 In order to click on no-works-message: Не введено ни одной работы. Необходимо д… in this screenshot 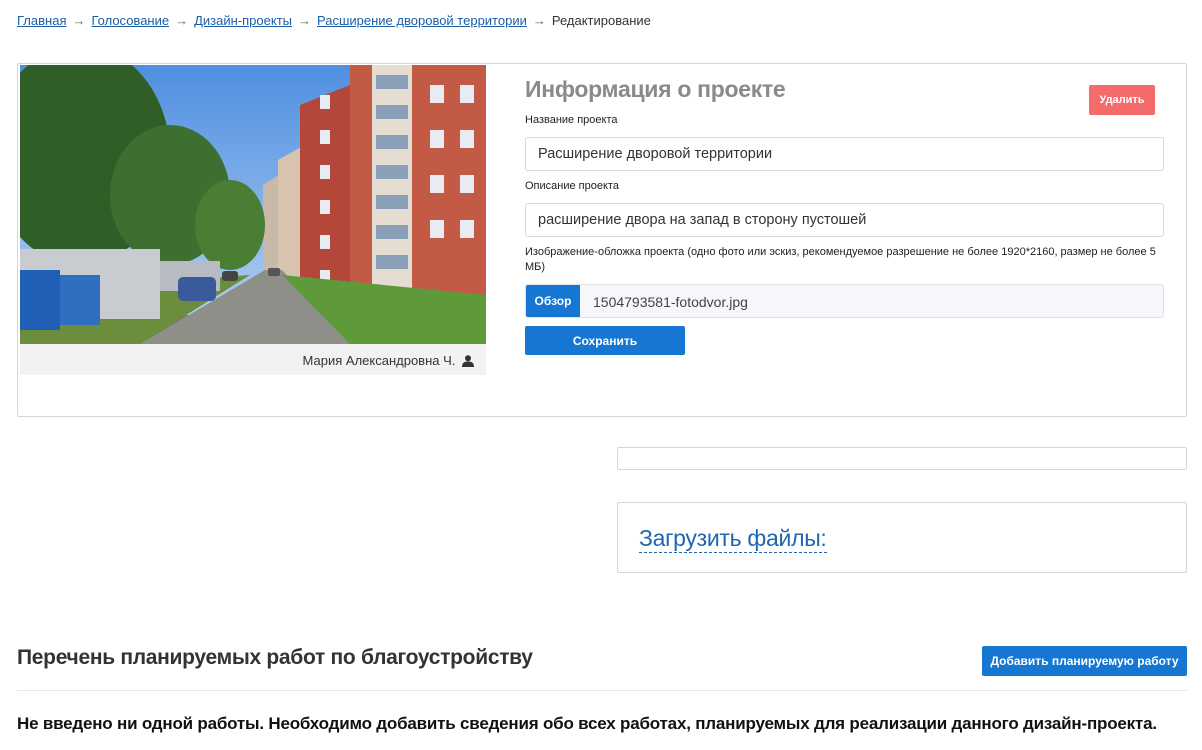, I will do `click(587, 723)`.